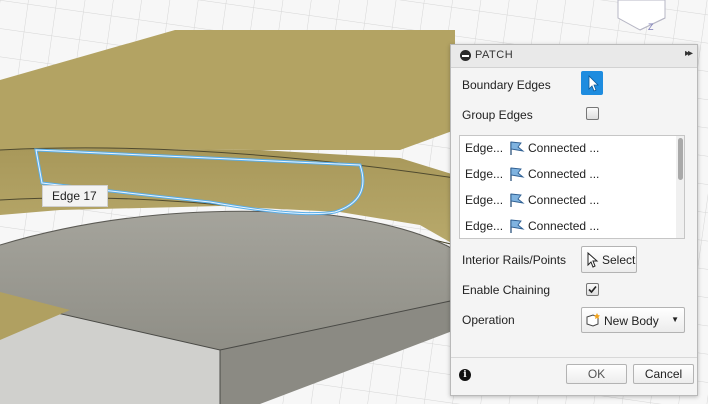  Describe the element at coordinates (488, 320) in the screenshot. I see `operation-label: Operation` at that location.